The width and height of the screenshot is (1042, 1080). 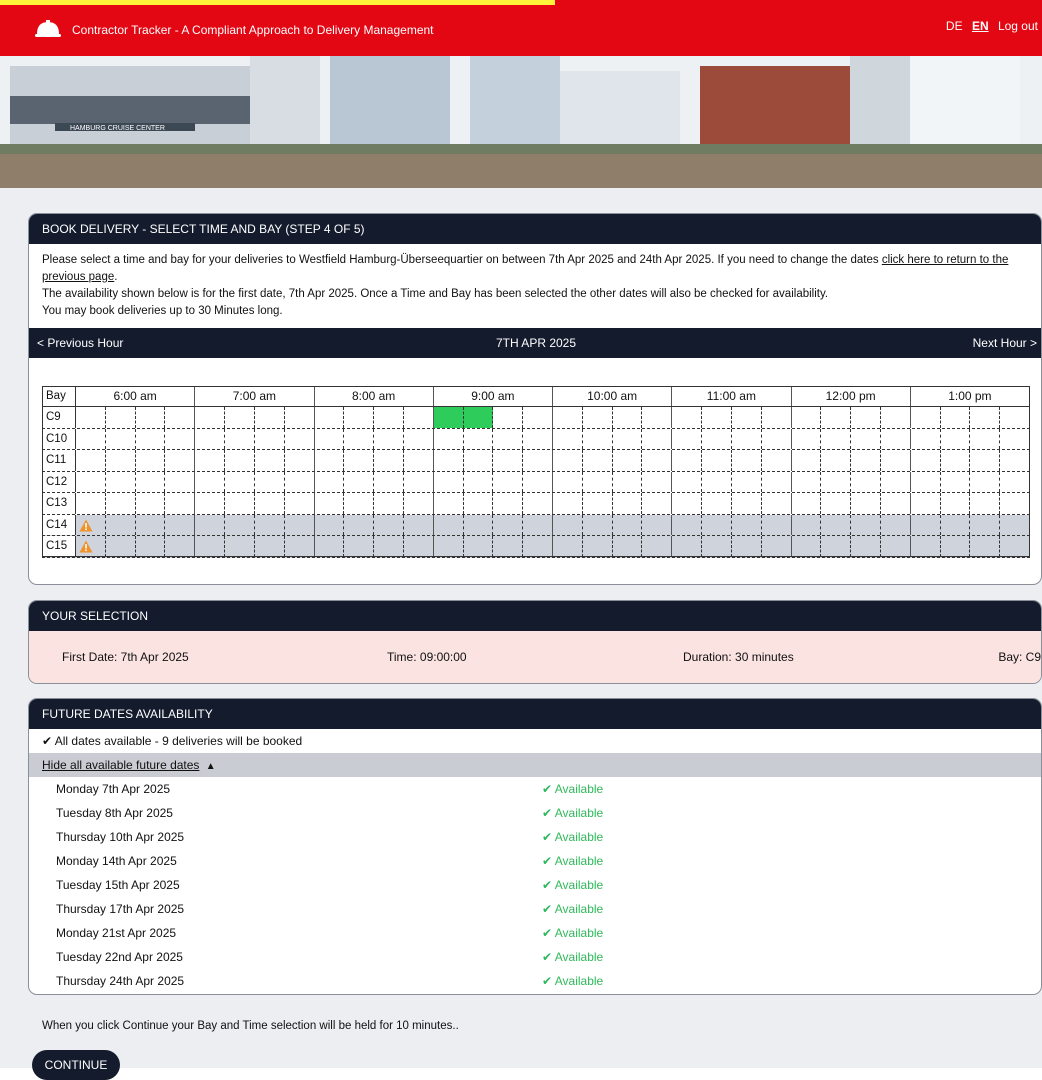 What do you see at coordinates (478, 417) in the screenshot?
I see `selected-time-slot` at bounding box center [478, 417].